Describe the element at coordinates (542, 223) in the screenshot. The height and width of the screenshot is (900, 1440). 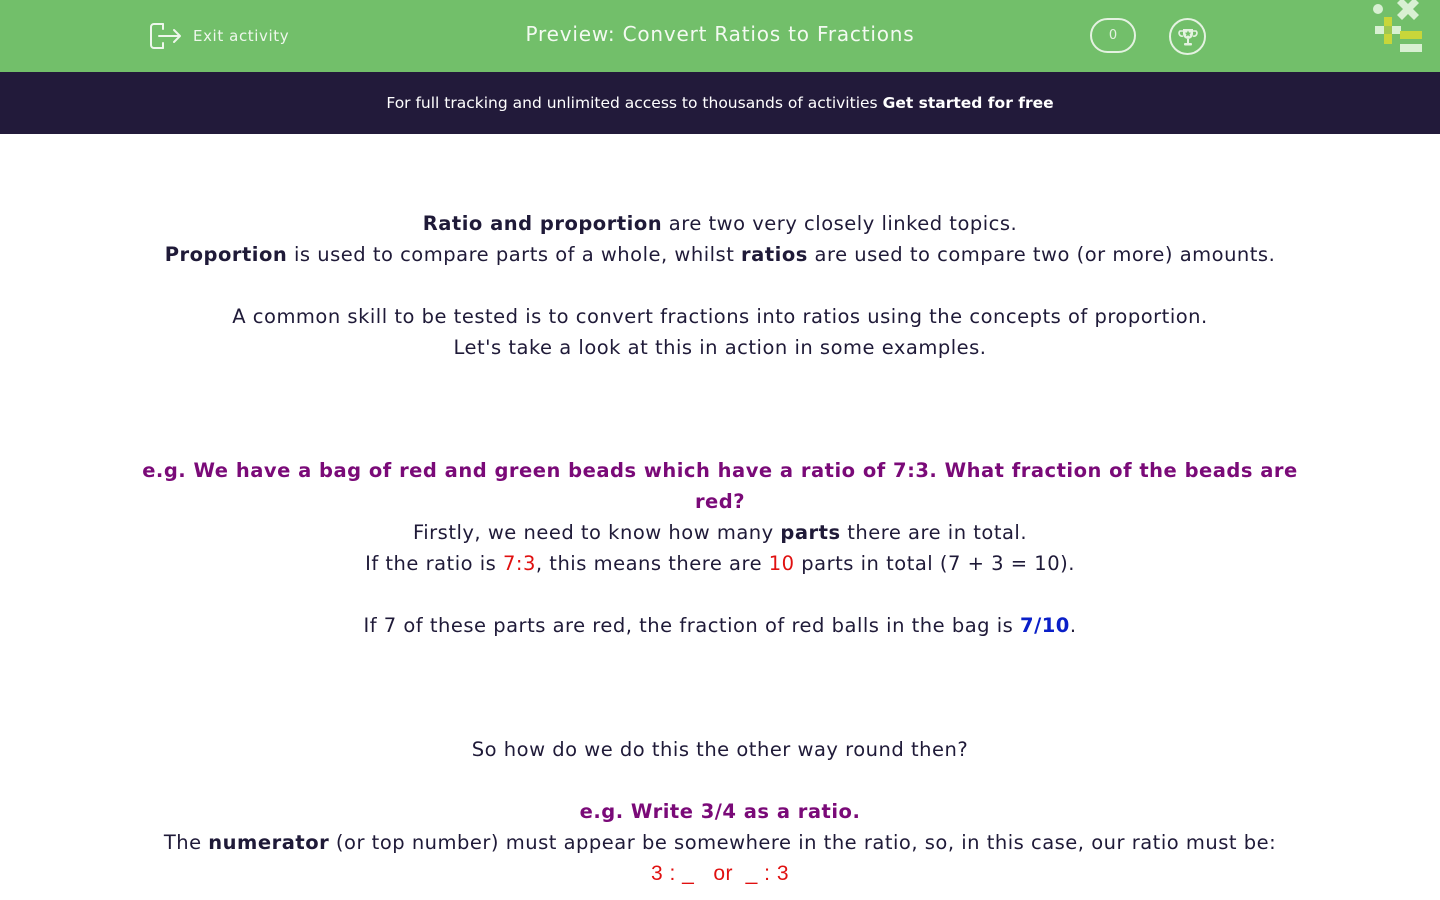
I see `term-ratio-and-proportion: Ratio and proportion` at that location.